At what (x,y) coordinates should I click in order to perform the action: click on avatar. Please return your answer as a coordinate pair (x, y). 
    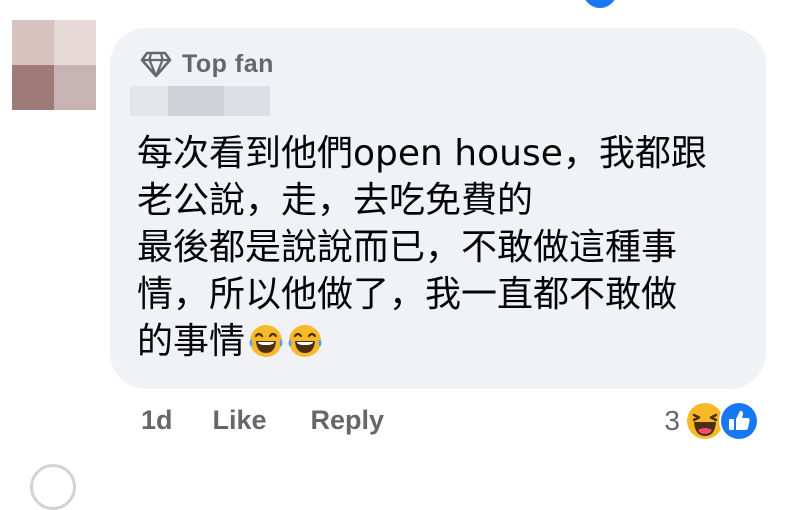
    Looking at the image, I should click on (54, 65).